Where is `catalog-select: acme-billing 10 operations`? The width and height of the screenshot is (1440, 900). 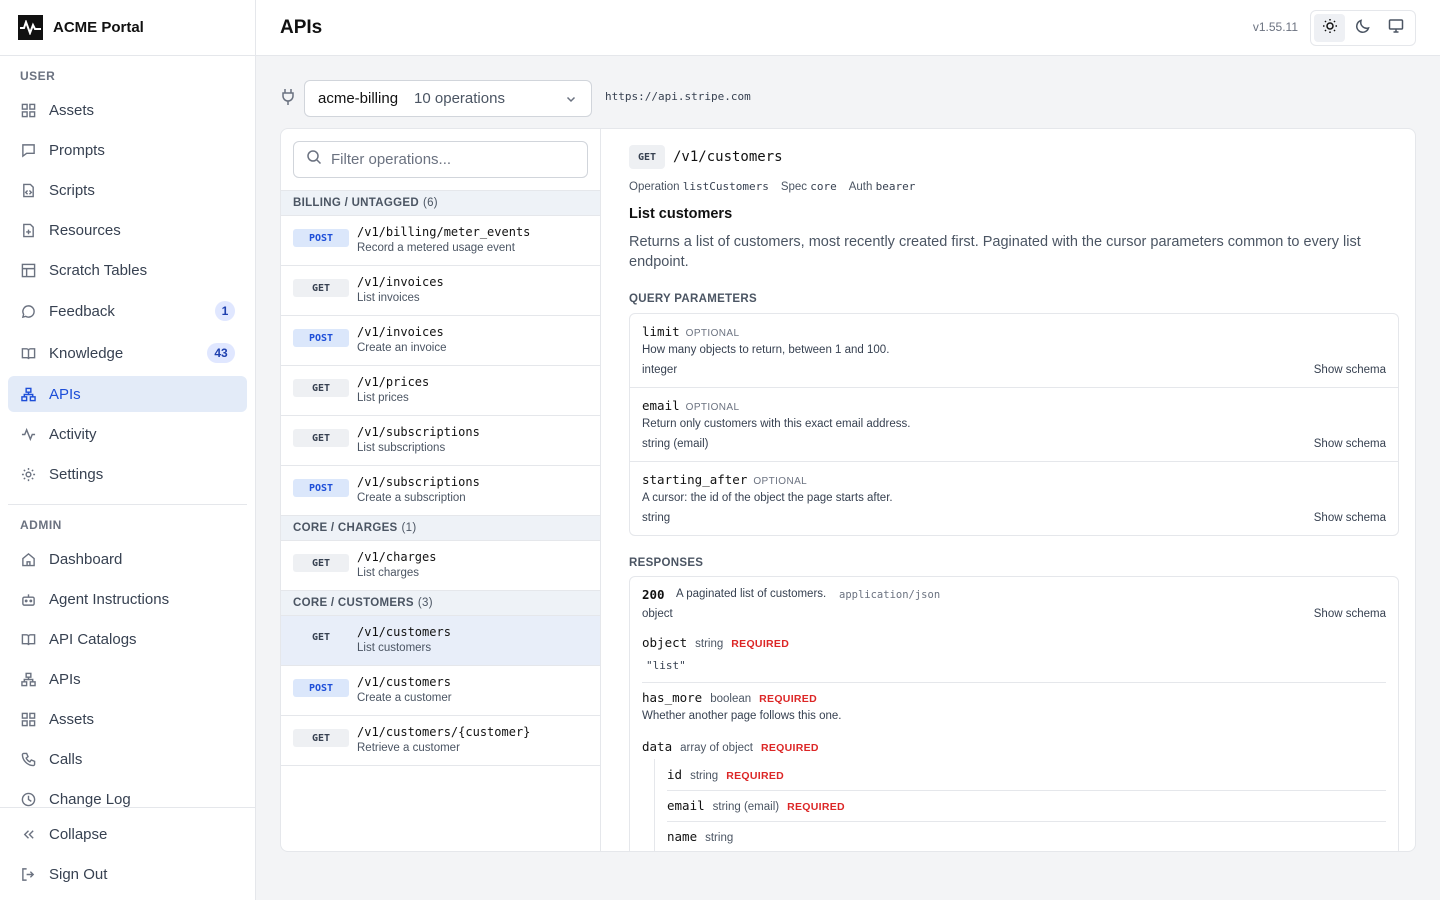 catalog-select: acme-billing 10 operations is located at coordinates (448, 98).